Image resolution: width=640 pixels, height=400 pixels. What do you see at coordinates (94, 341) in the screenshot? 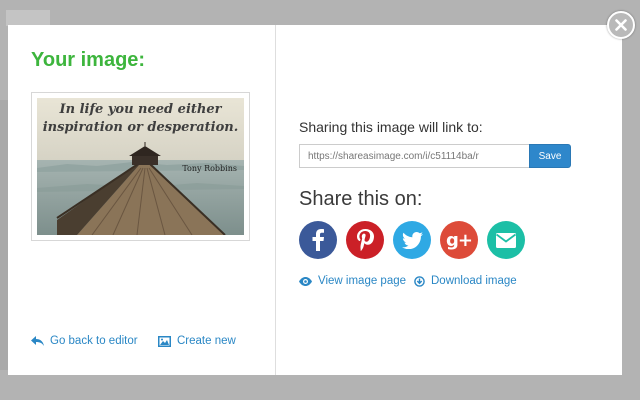
I see `back-to-editor-label: Go back to editor` at bounding box center [94, 341].